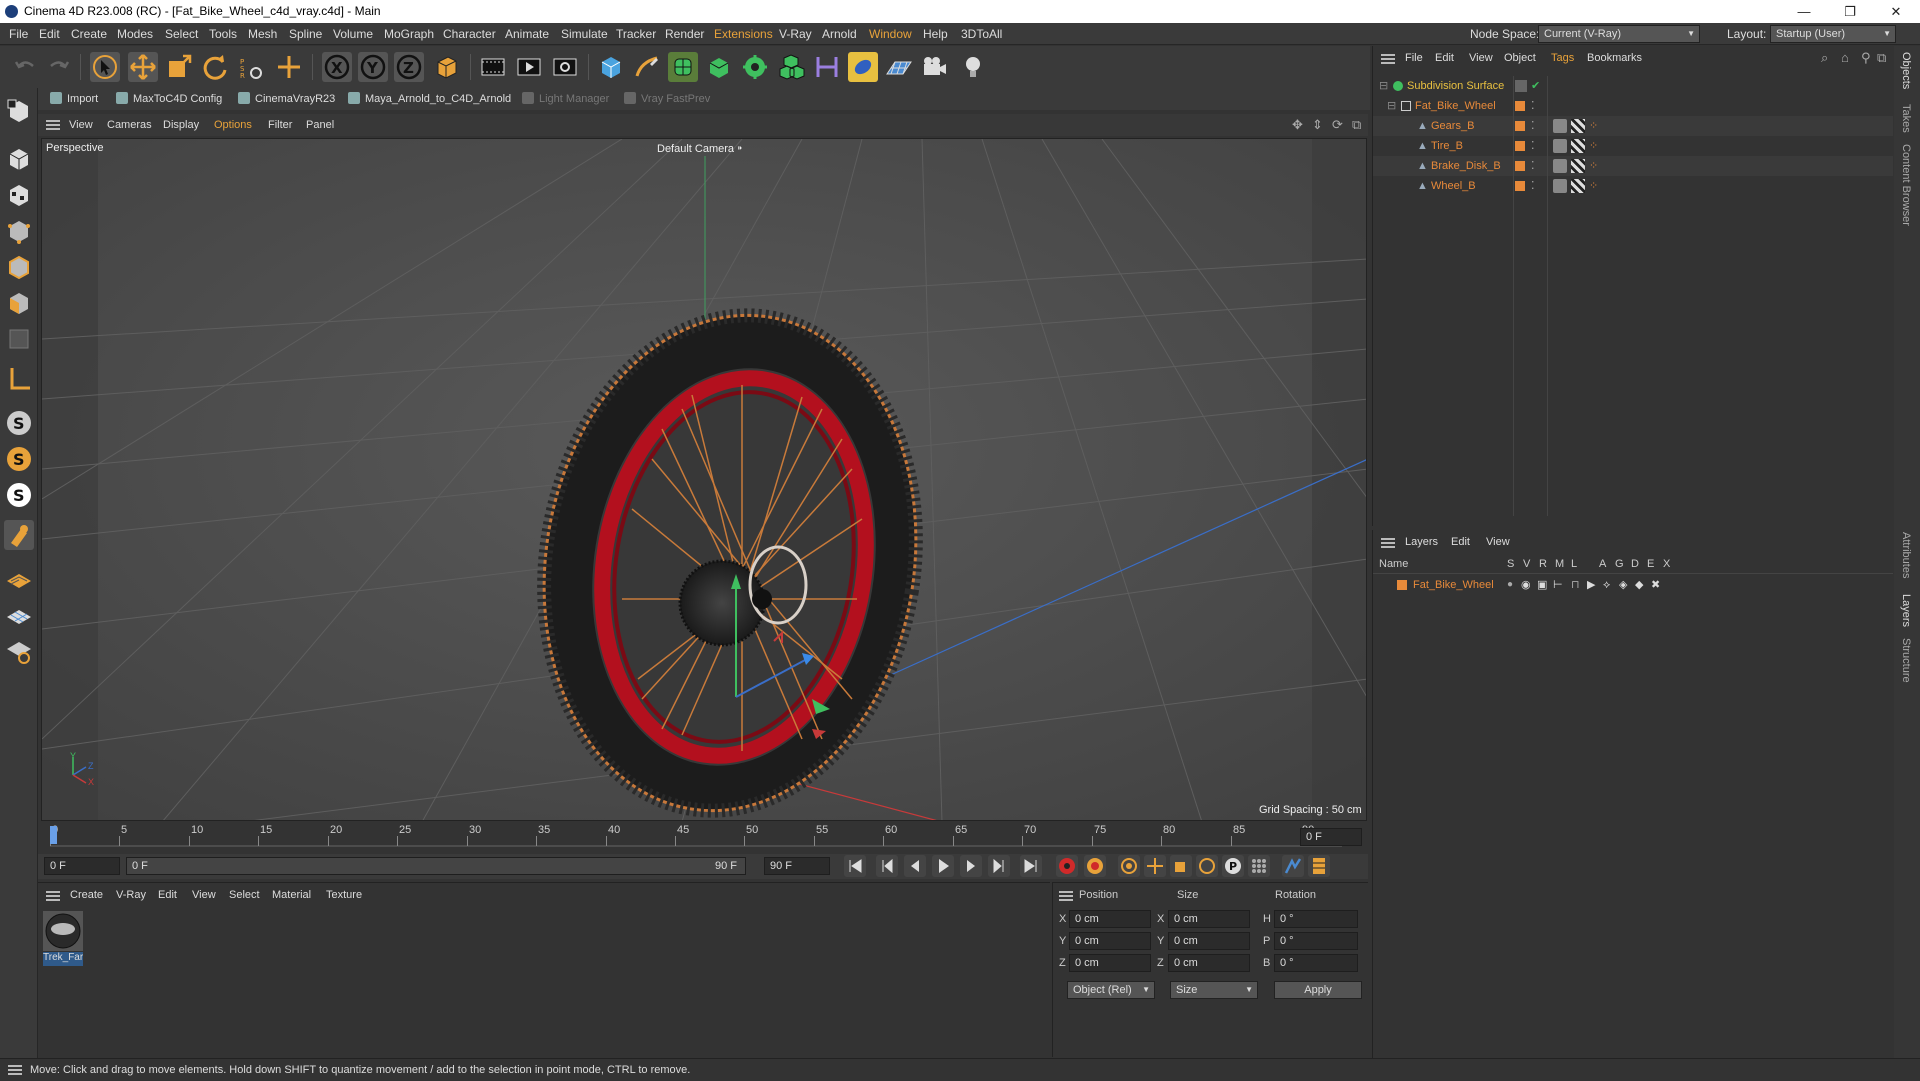 Image resolution: width=1920 pixels, height=1081 pixels. What do you see at coordinates (280, 125) in the screenshot?
I see `viewport-menu-filter: Filter` at bounding box center [280, 125].